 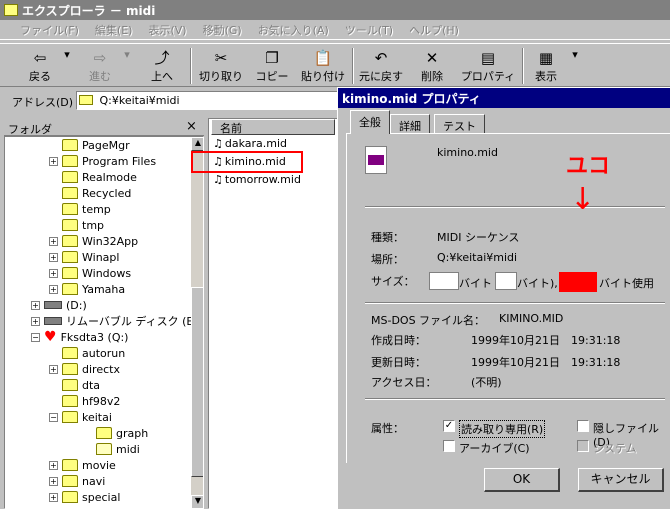 I want to click on up-button: ⤴ 上へ, so click(x=162, y=67).